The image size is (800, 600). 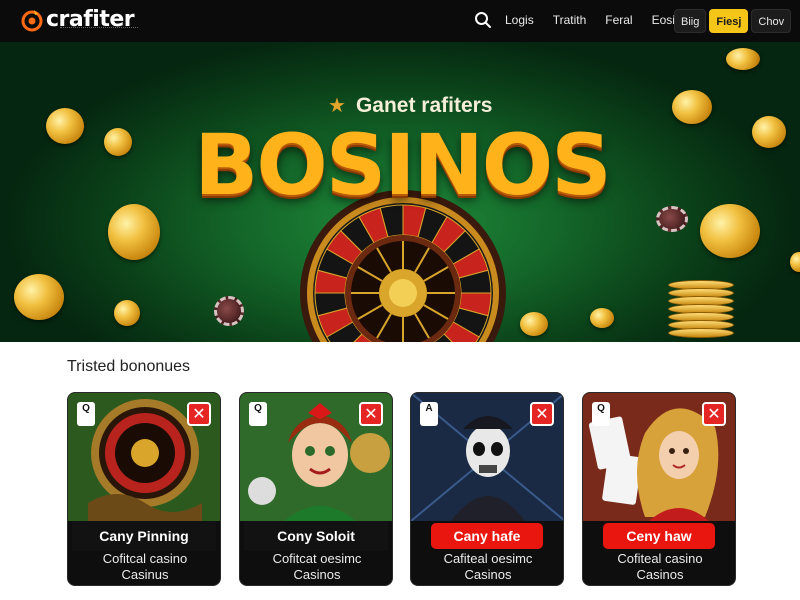 I want to click on coin-stack, so click(x=701, y=311).